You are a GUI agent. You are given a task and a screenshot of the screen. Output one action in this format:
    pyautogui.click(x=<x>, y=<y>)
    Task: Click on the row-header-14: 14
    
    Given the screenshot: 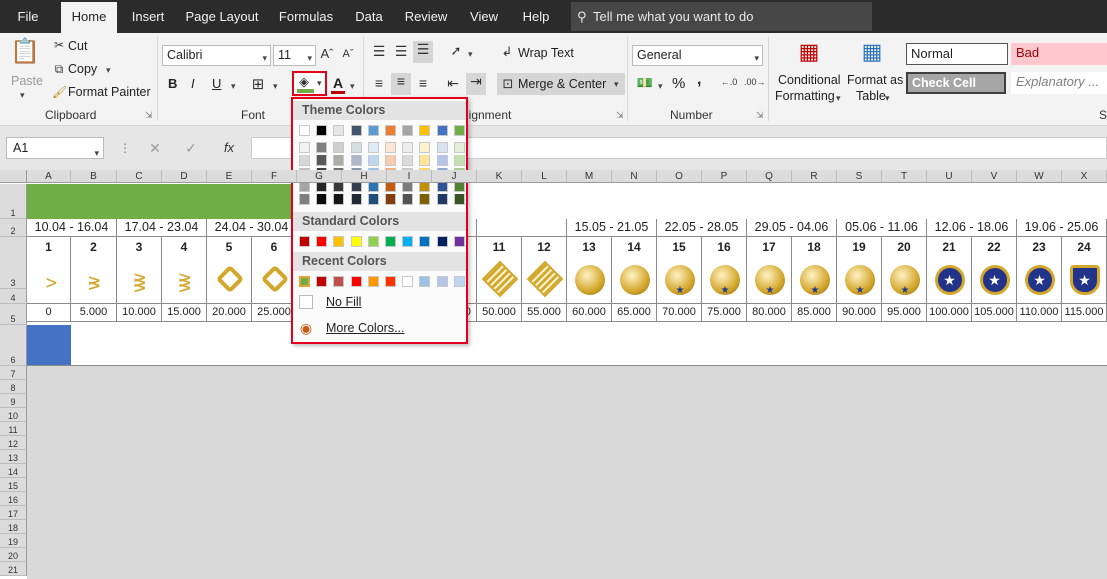 What is the action you would take?
    pyautogui.click(x=13, y=471)
    